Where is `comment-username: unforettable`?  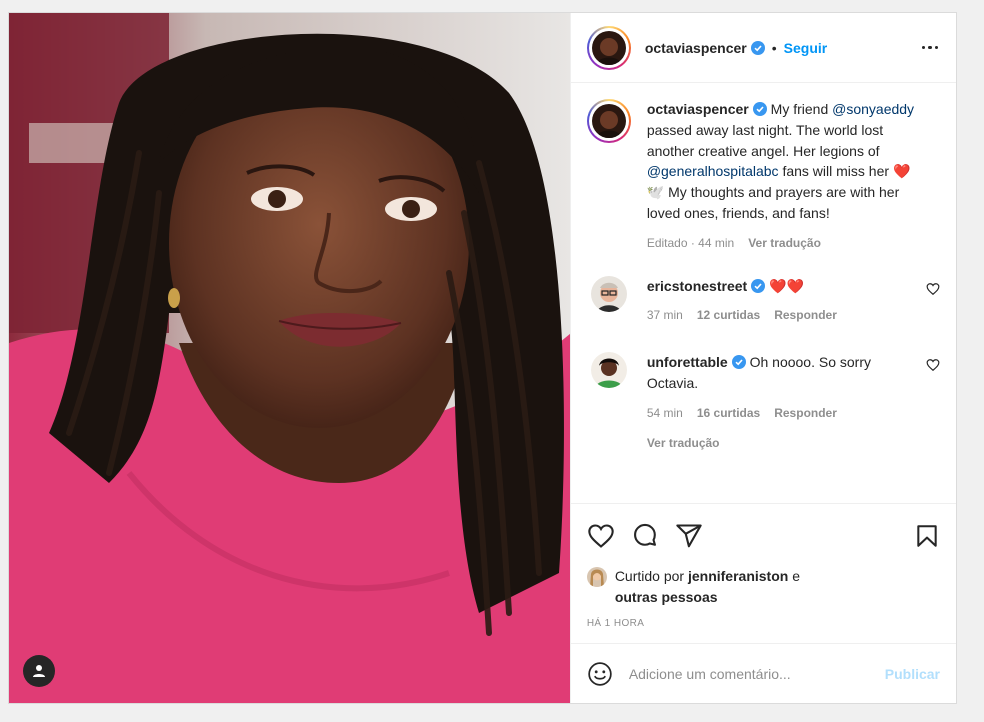
comment-username: unforettable is located at coordinates (687, 362).